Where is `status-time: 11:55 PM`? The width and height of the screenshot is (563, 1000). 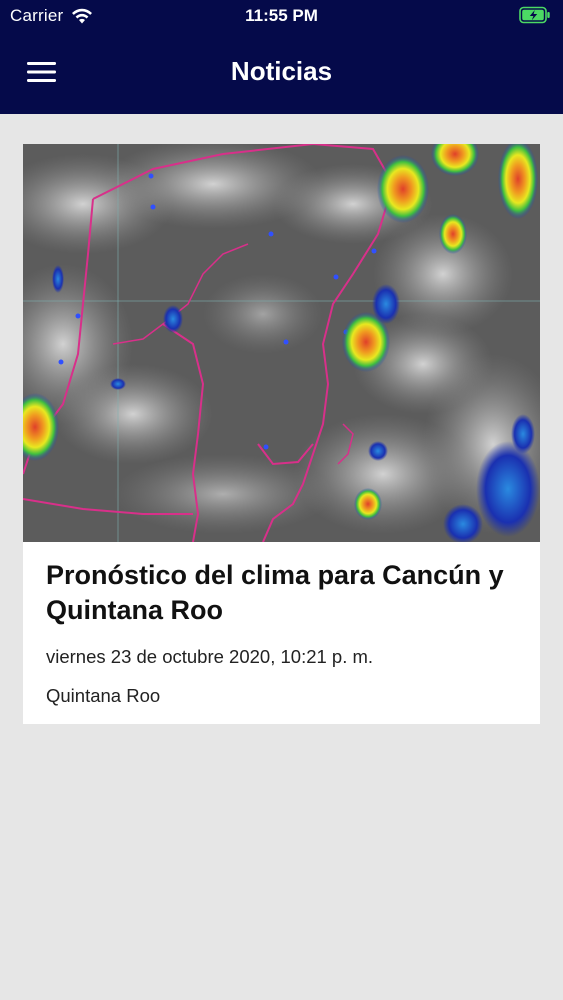 status-time: 11:55 PM is located at coordinates (281, 15).